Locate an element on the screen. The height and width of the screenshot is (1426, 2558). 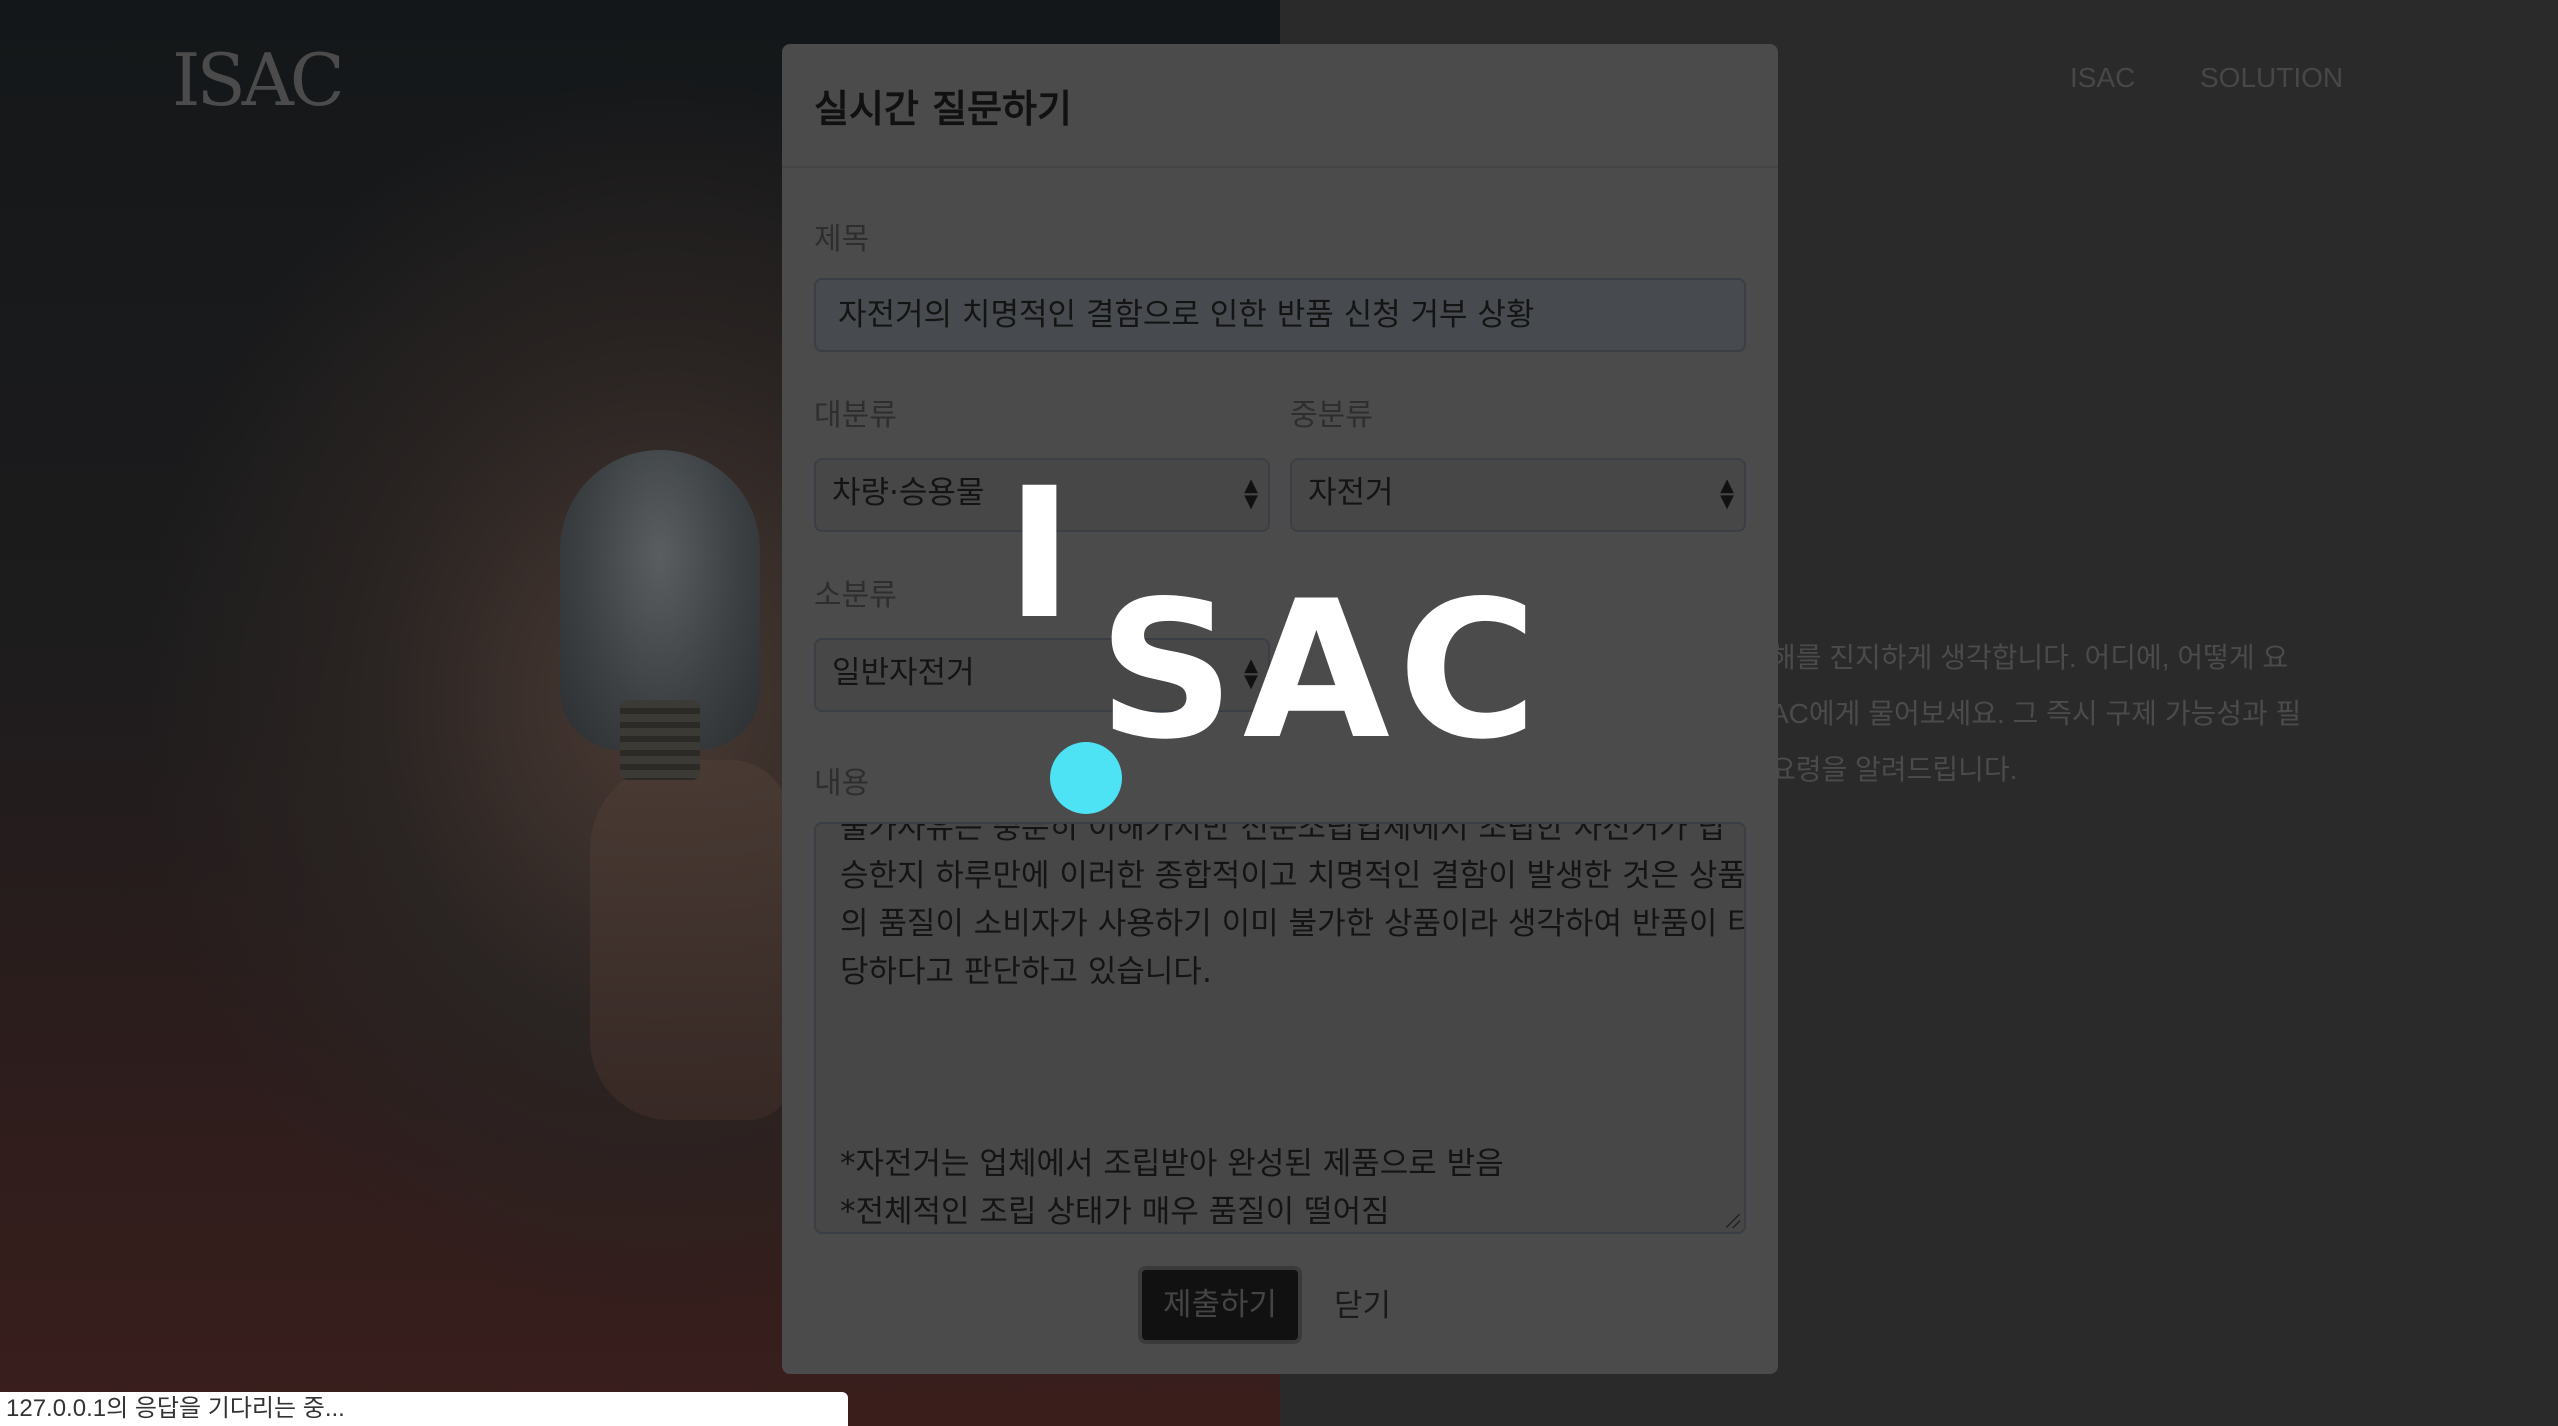
loading-logo-text: SAC is located at coordinates (1322, 670).